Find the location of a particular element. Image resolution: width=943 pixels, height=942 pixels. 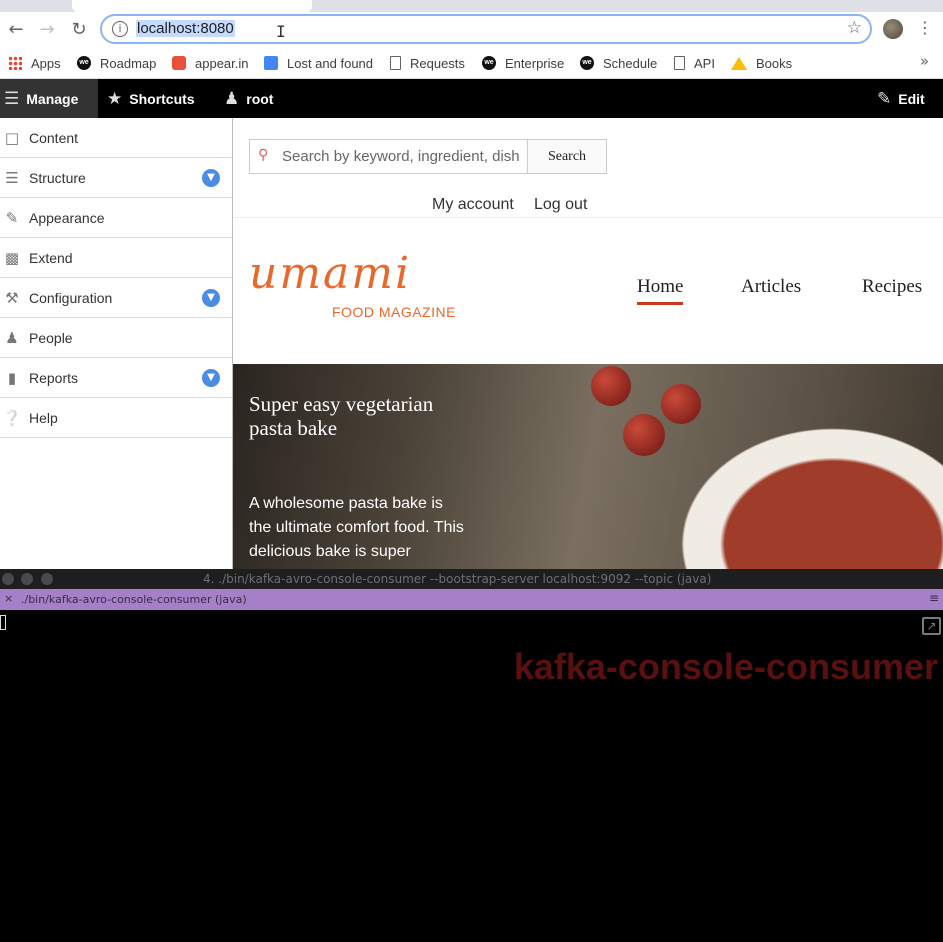

url-text: localhost:8080 is located at coordinates (185, 28).